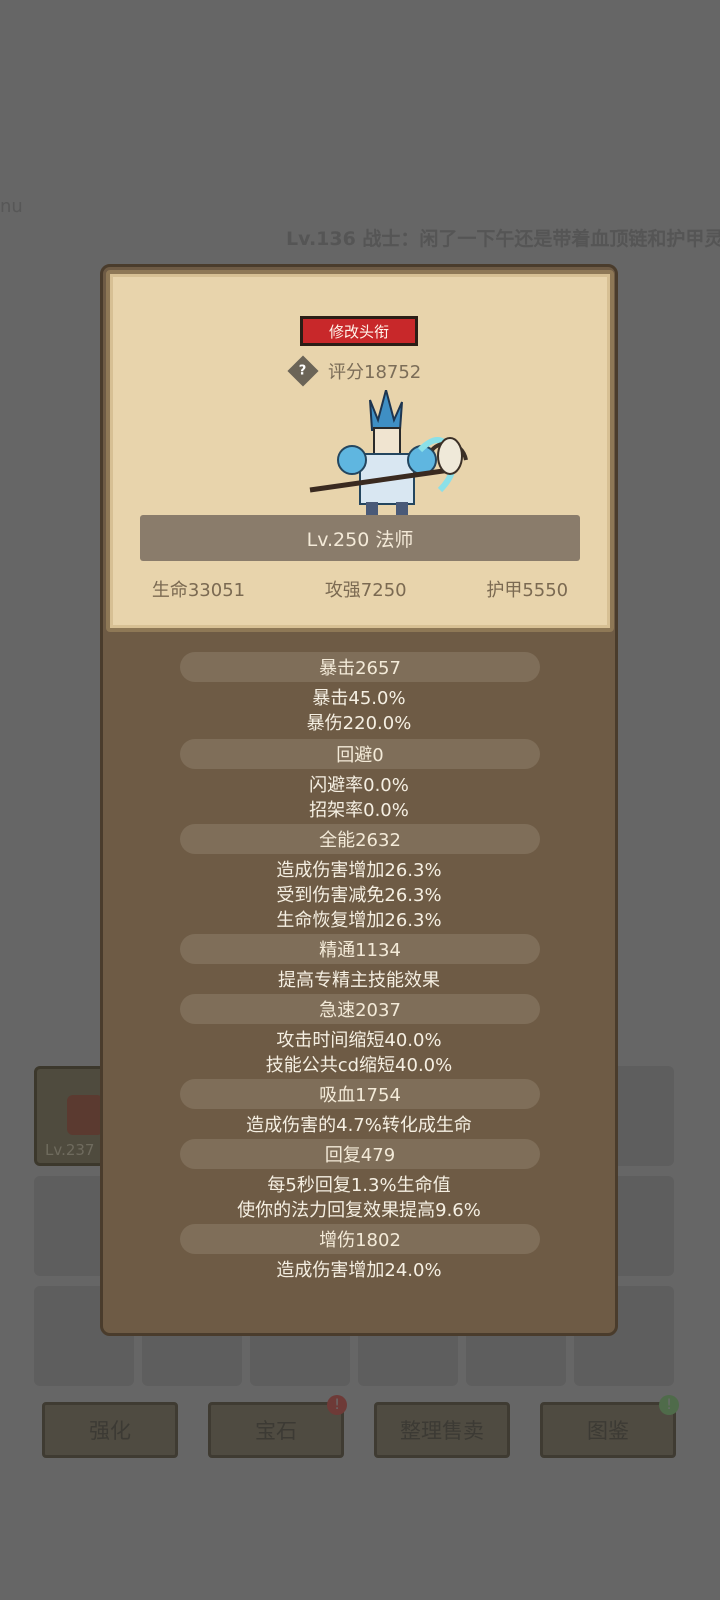 This screenshot has height=1600, width=720. I want to click on stat-detail-line: 每5秒回复1.3%生命值, so click(359, 1185).